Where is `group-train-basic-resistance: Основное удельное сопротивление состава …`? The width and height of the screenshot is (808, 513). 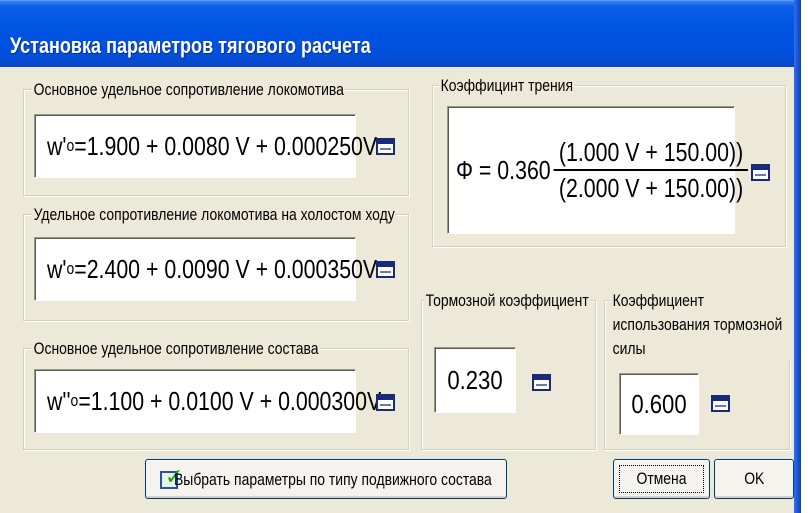
group-train-basic-resistance: Основное удельное сопротивление состава … is located at coordinates (216, 394).